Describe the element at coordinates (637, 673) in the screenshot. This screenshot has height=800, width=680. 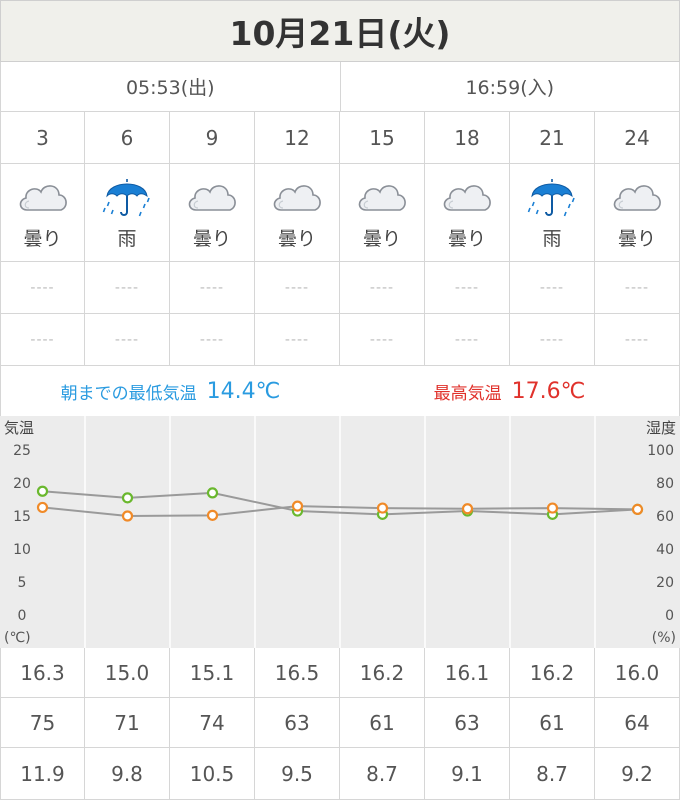
I see `temperature-cell: 16.0` at that location.